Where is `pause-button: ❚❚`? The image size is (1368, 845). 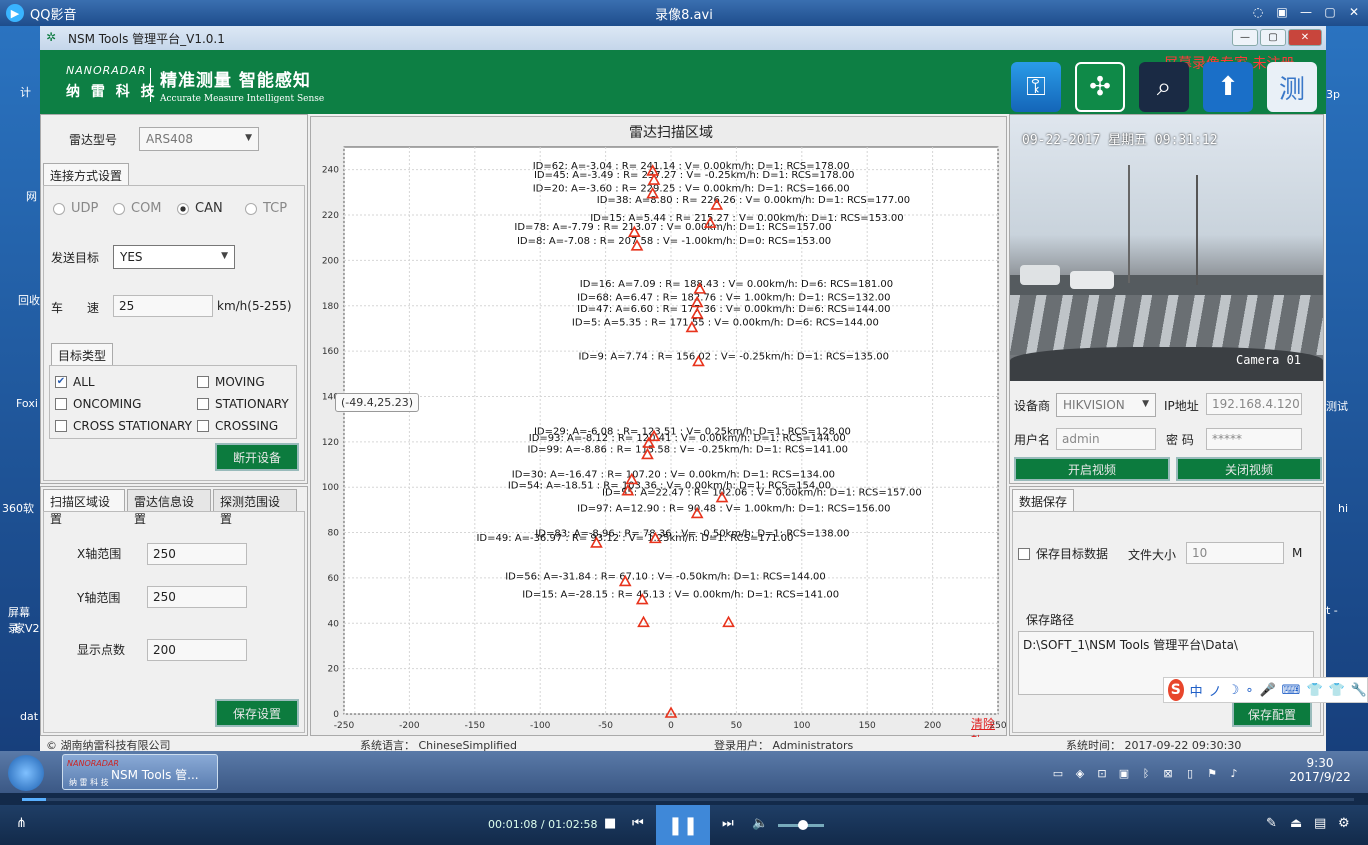
pause-button: ❚❚ is located at coordinates (683, 825).